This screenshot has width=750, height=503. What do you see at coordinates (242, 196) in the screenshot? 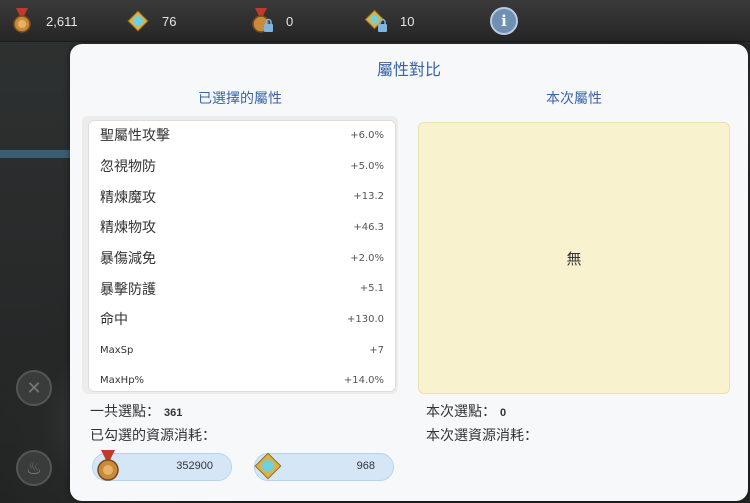
I see `attribute-row: 精煉魔攻 +13.2` at bounding box center [242, 196].